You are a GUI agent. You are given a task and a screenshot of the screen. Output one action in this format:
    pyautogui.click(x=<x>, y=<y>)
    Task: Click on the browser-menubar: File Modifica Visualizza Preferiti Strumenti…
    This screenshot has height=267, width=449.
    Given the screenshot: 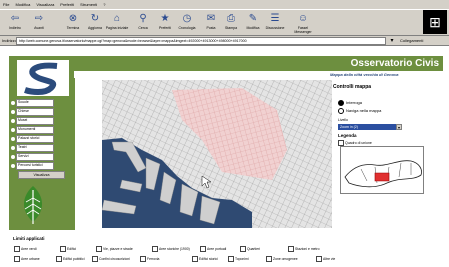 What is the action you would take?
    pyautogui.click(x=224, y=4)
    